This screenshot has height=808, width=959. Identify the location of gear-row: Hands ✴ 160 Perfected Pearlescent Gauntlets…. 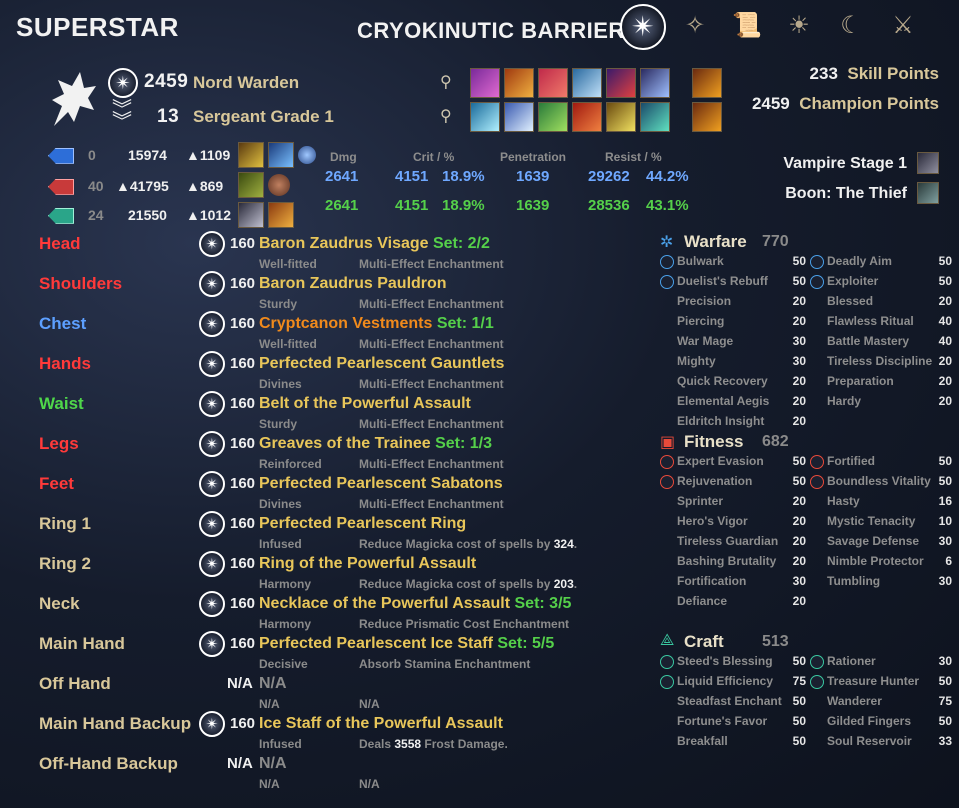
(320, 370).